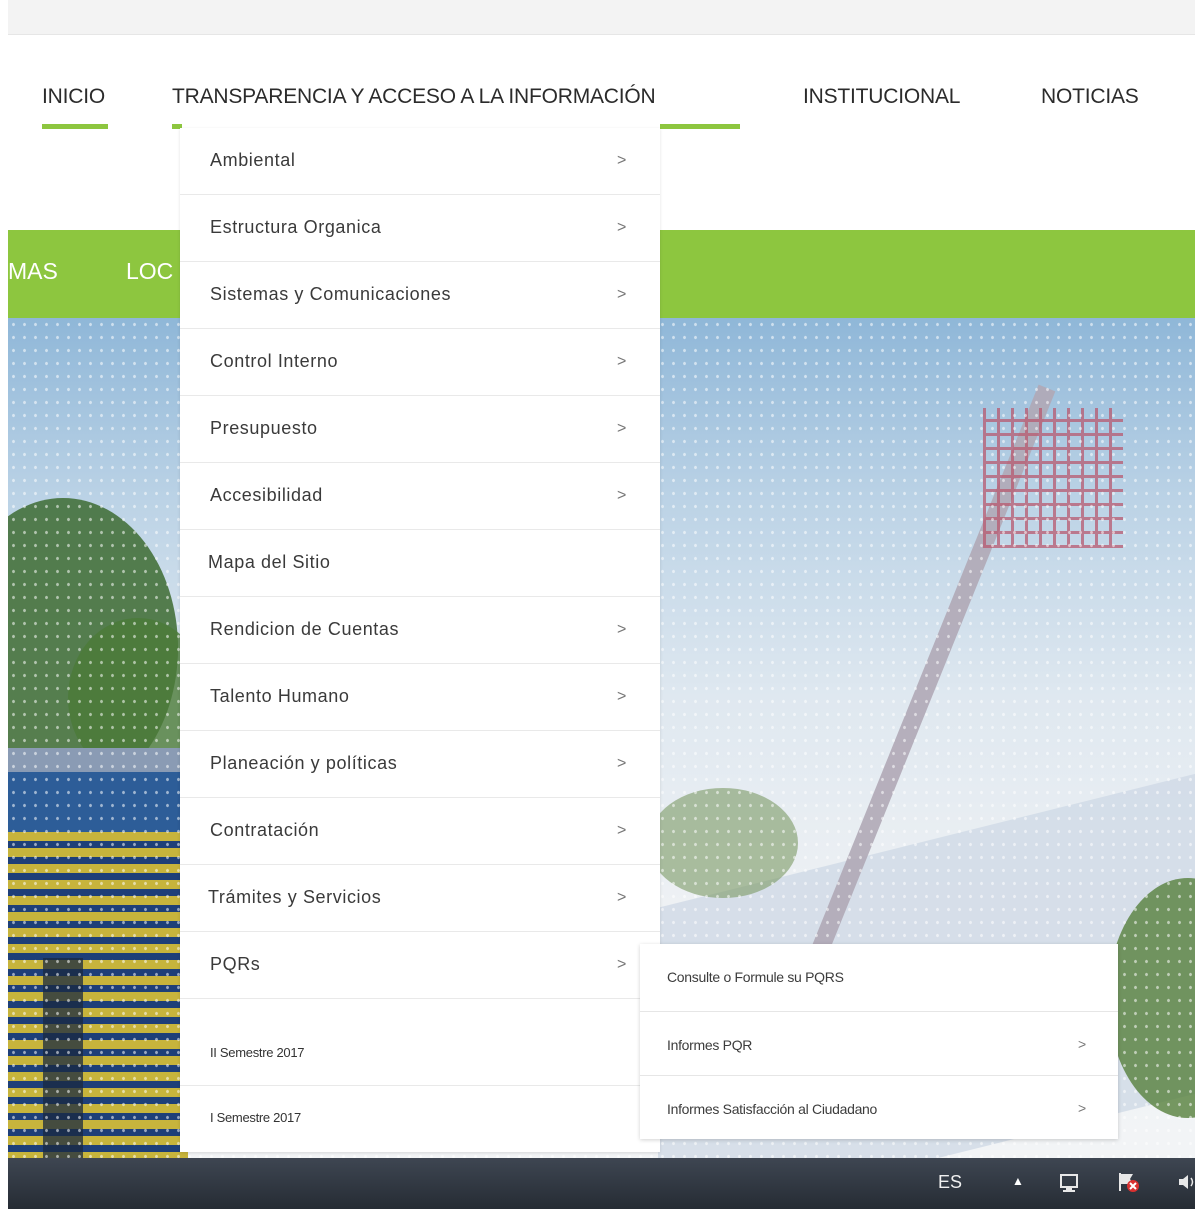 The height and width of the screenshot is (1209, 1195). I want to click on menu-item-label: Trámites y Servicios, so click(295, 897).